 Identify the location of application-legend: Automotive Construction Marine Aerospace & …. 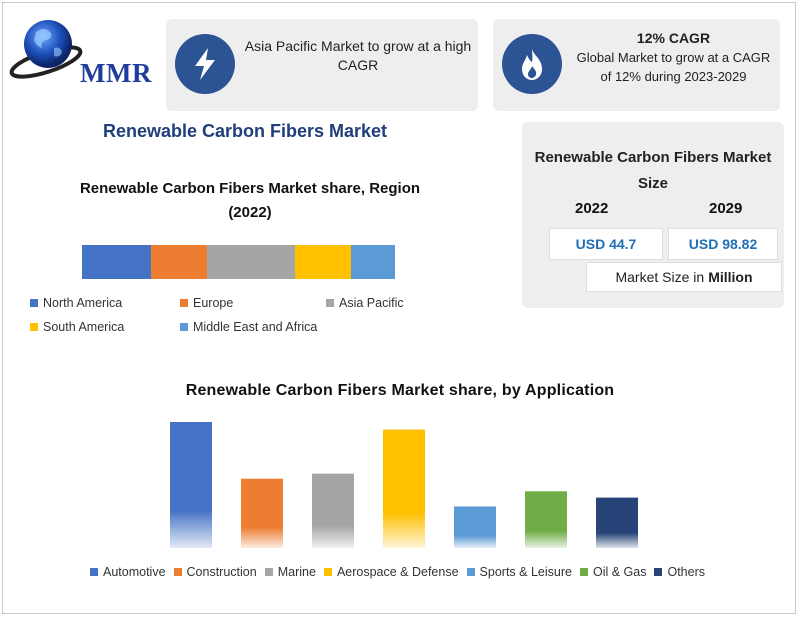
(410, 572).